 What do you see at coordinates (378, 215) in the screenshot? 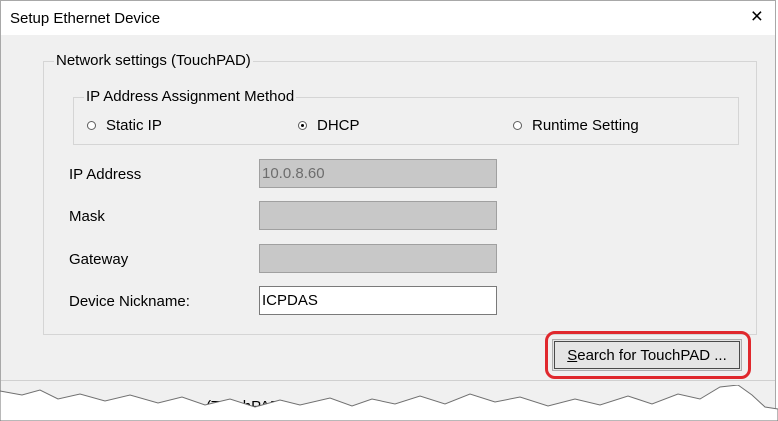
I see `mask-field` at bounding box center [378, 215].